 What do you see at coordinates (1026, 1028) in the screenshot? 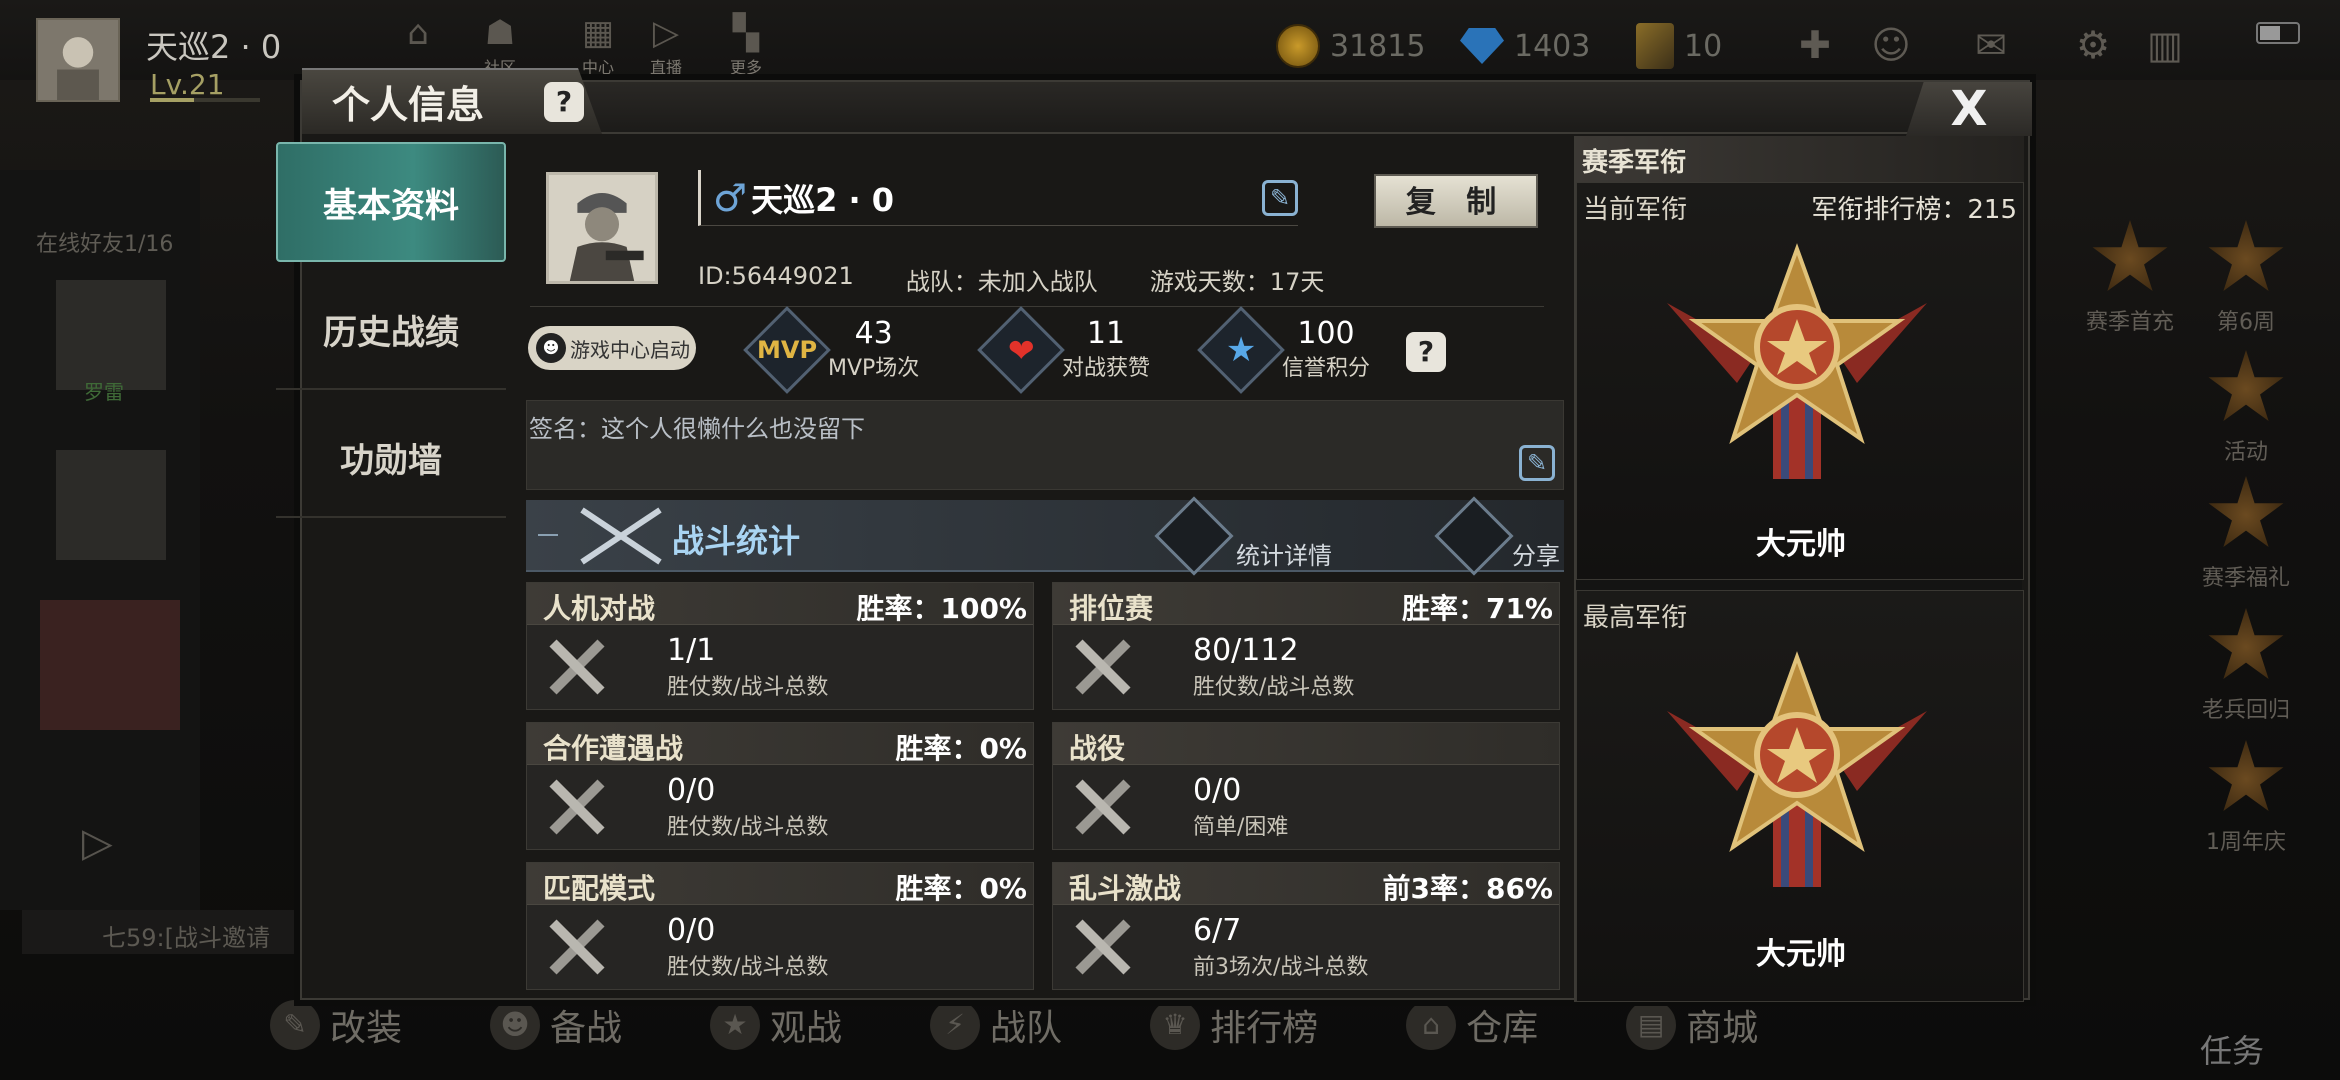
I see `nav-label: 战队` at bounding box center [1026, 1028].